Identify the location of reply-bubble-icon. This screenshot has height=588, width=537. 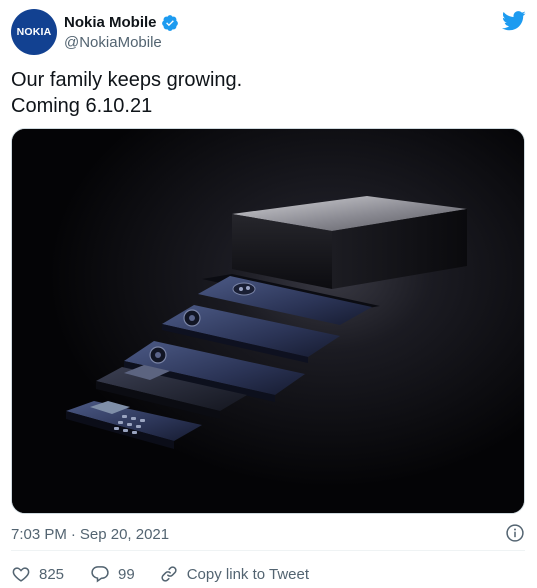
(100, 574).